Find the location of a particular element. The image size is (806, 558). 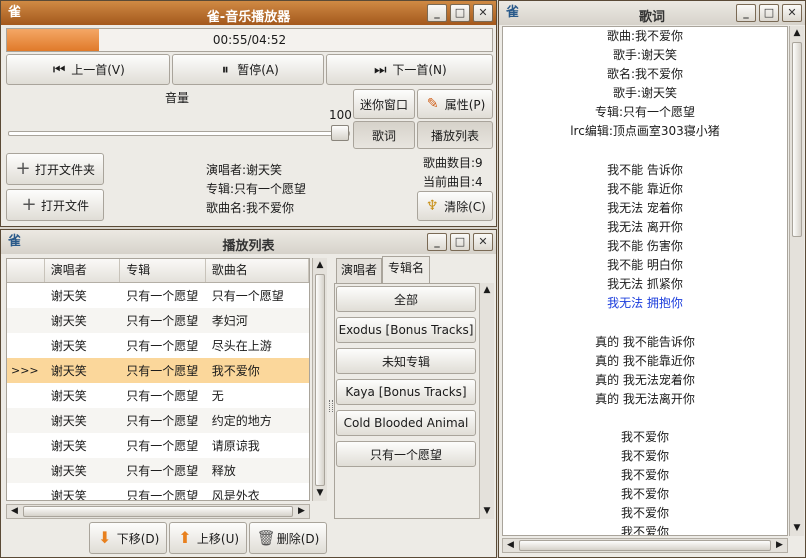

album-button: 全部 is located at coordinates (406, 299).